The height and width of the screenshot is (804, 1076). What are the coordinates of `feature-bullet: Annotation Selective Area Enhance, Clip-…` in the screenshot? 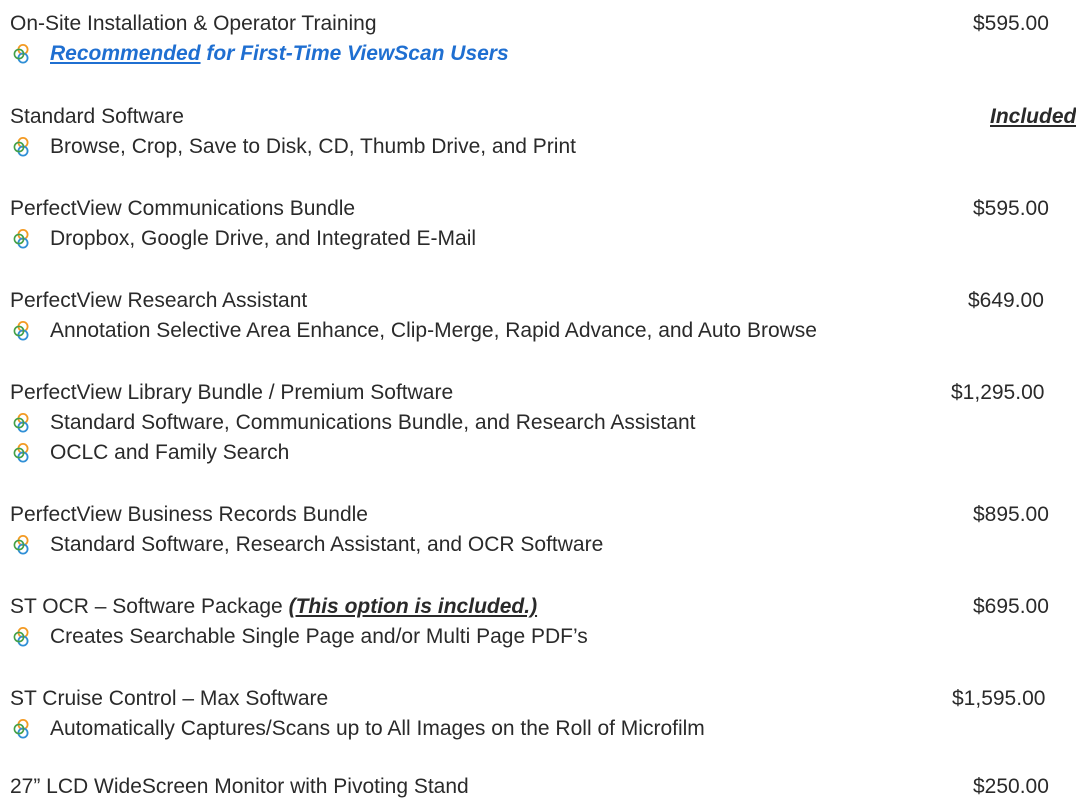 It's located at (541, 331).